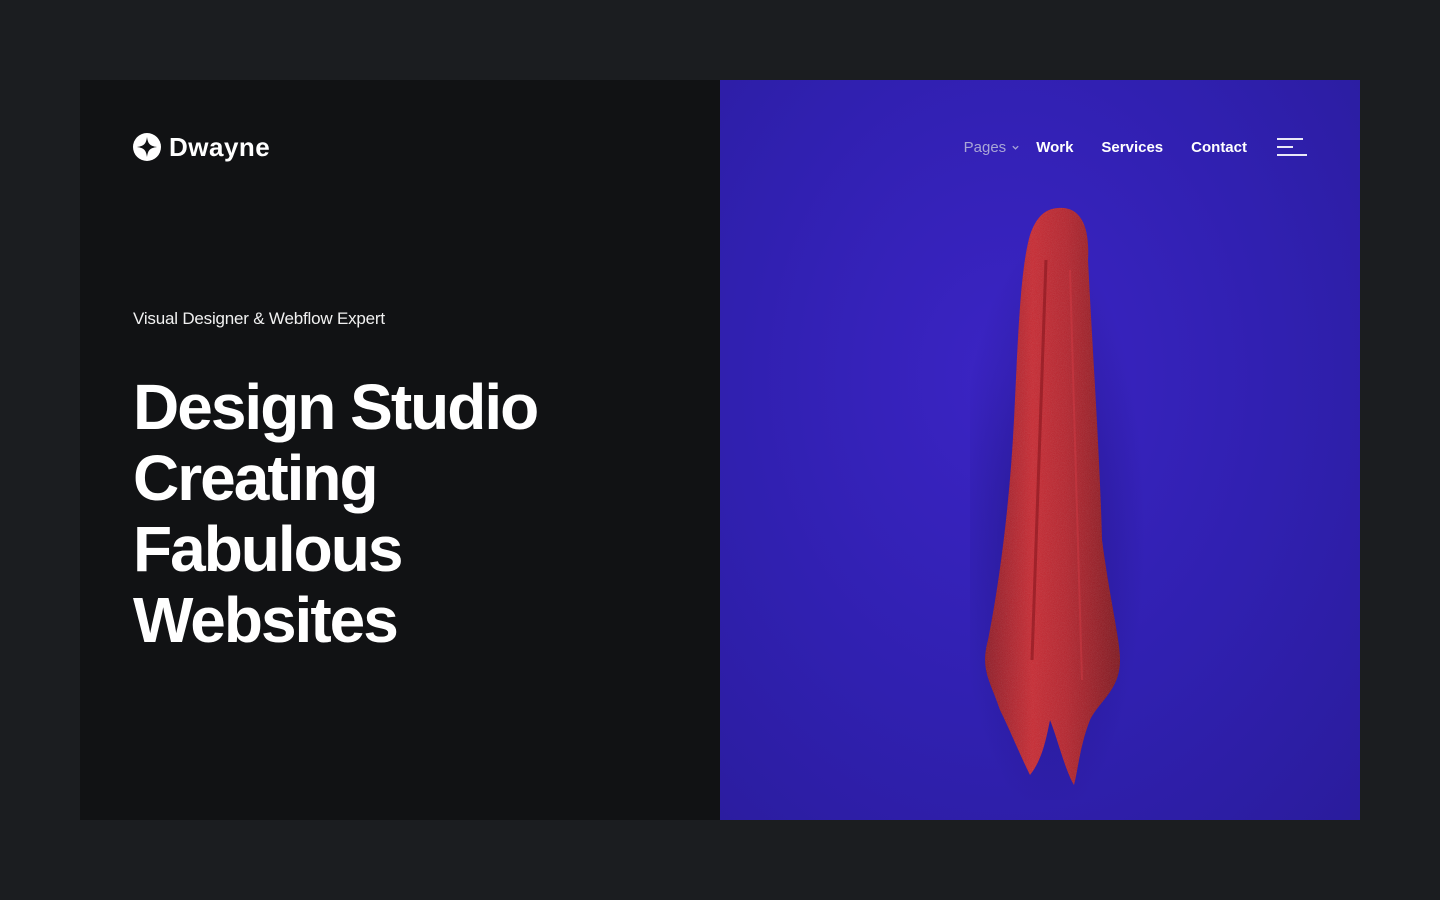 The width and height of the screenshot is (1440, 900). I want to click on headline-line-3: Fabulous, so click(268, 549).